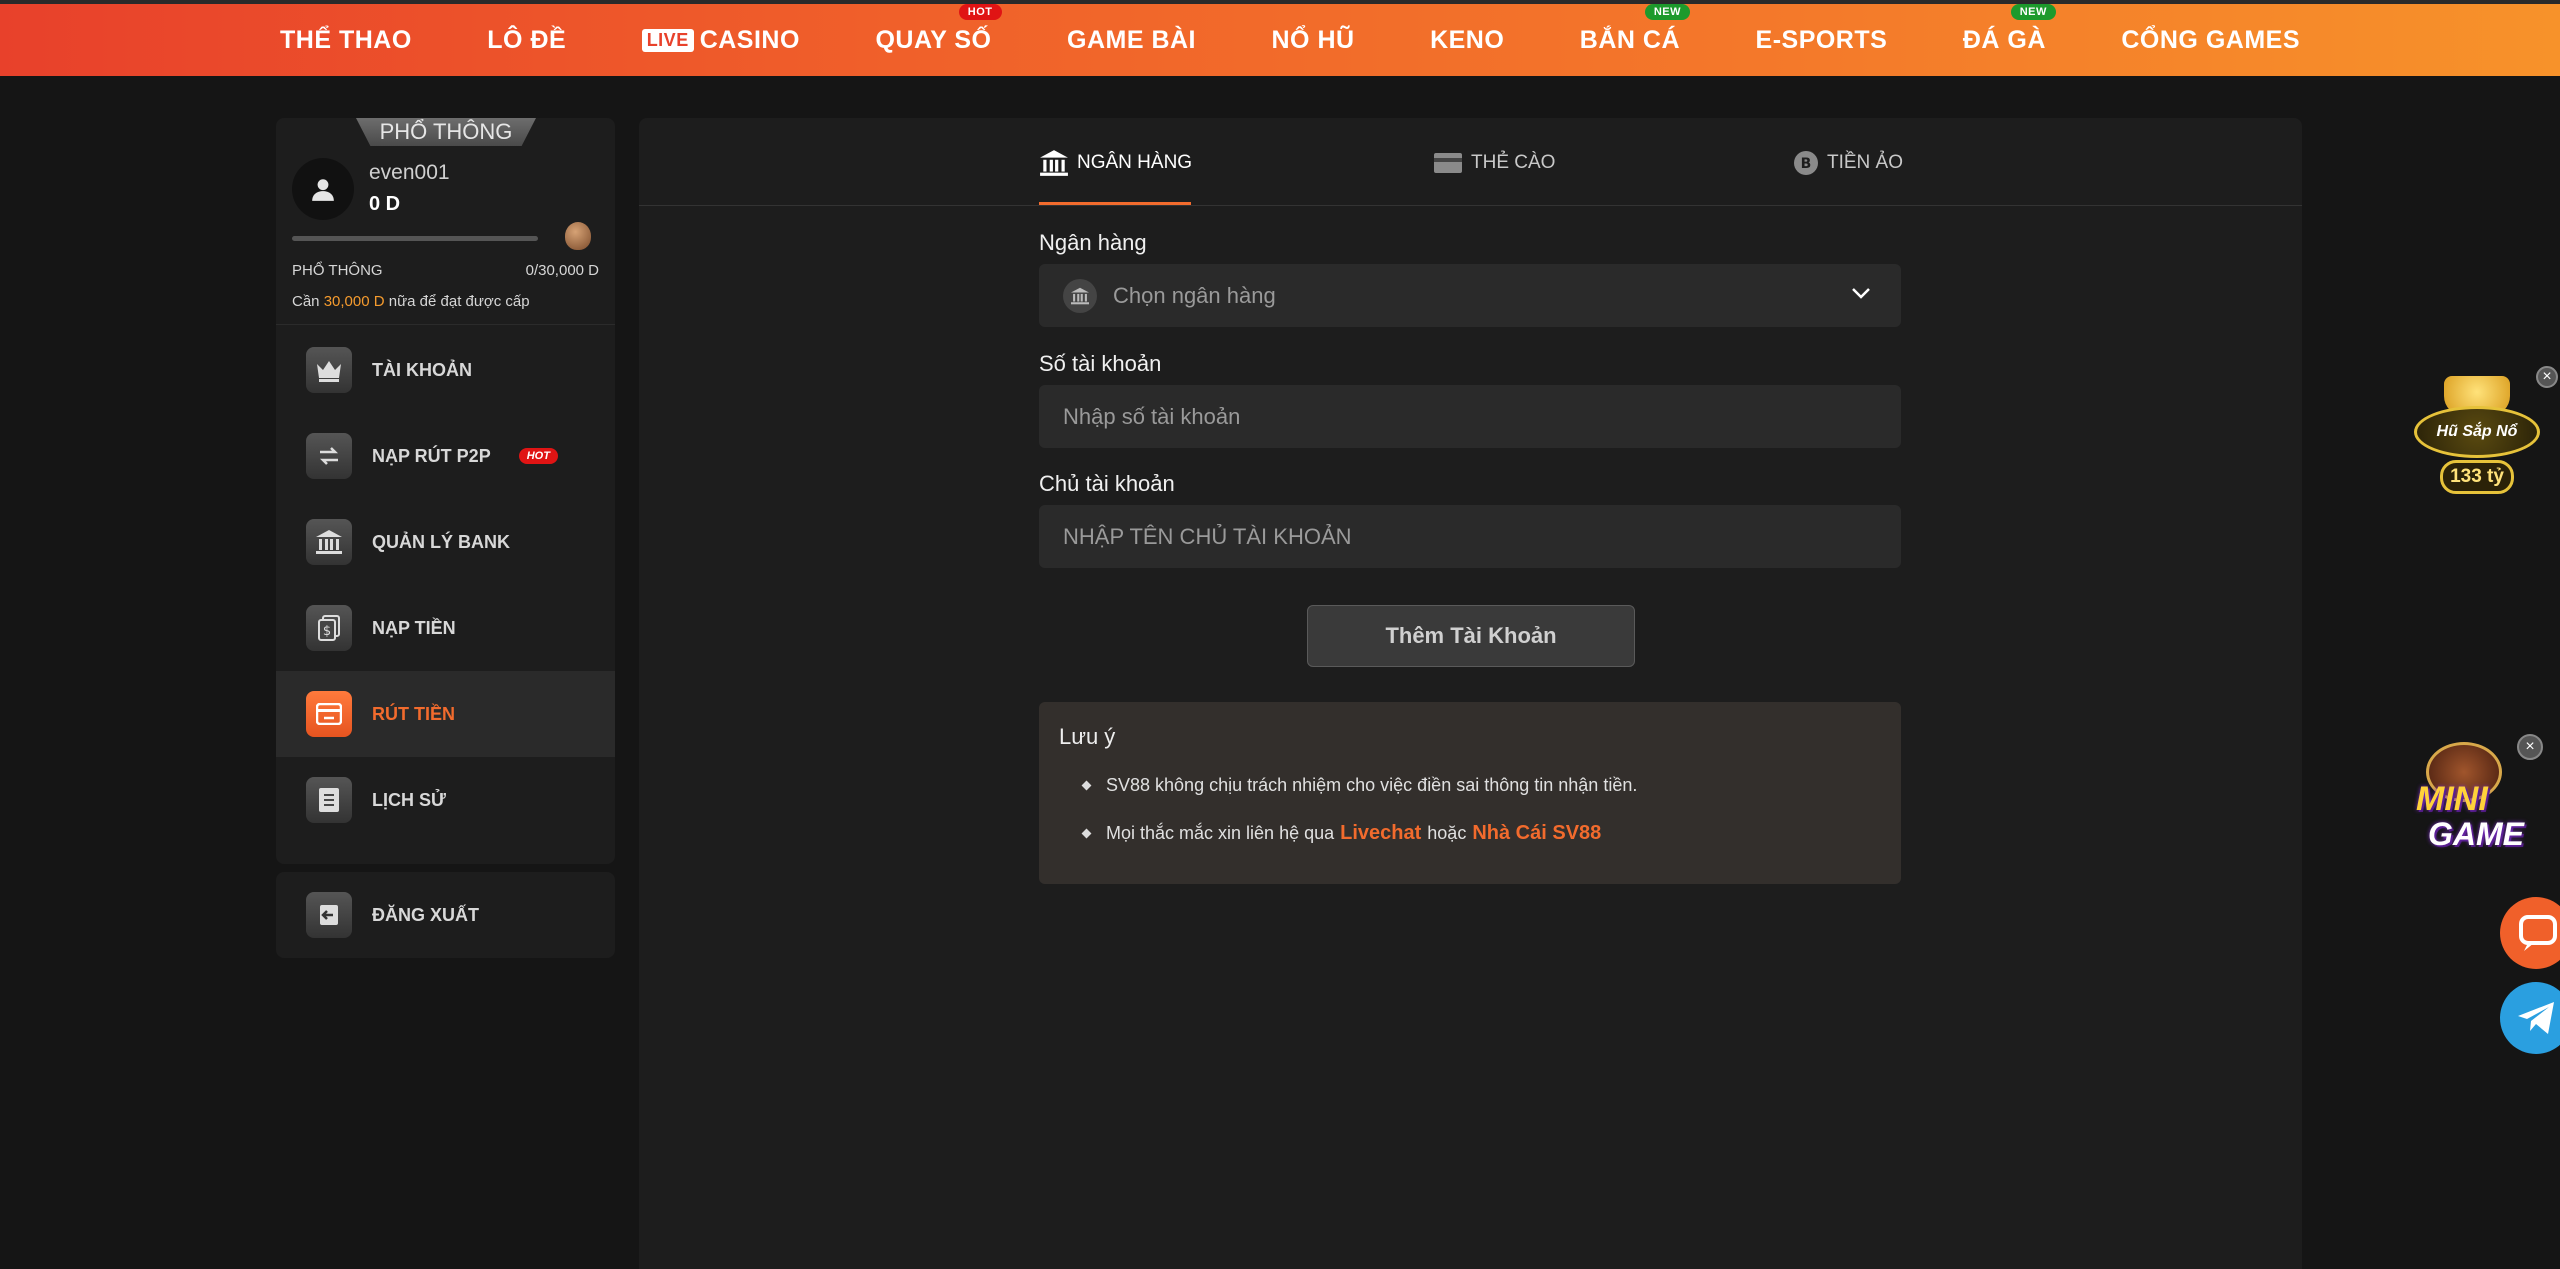  Describe the element at coordinates (1806, 164) in the screenshot. I see `svg-text: B` at that location.